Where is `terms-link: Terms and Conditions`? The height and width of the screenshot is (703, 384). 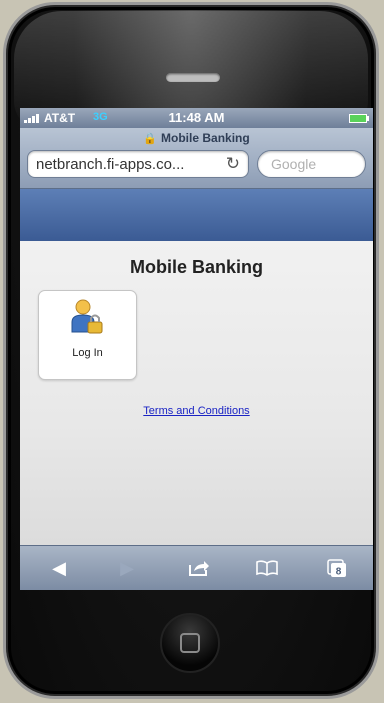
terms-link: Terms and Conditions is located at coordinates (196, 411).